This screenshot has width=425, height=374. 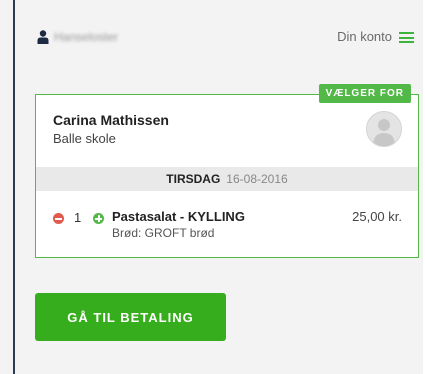 I want to click on decrease-quantity-icon, so click(x=58, y=218).